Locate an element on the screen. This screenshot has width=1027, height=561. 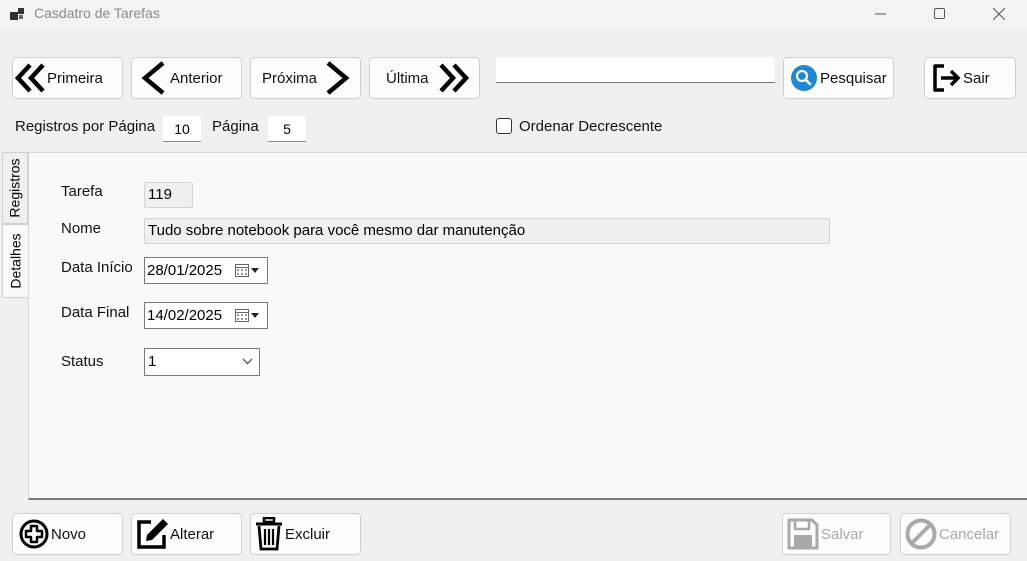
save-button: Salvar is located at coordinates (836, 534).